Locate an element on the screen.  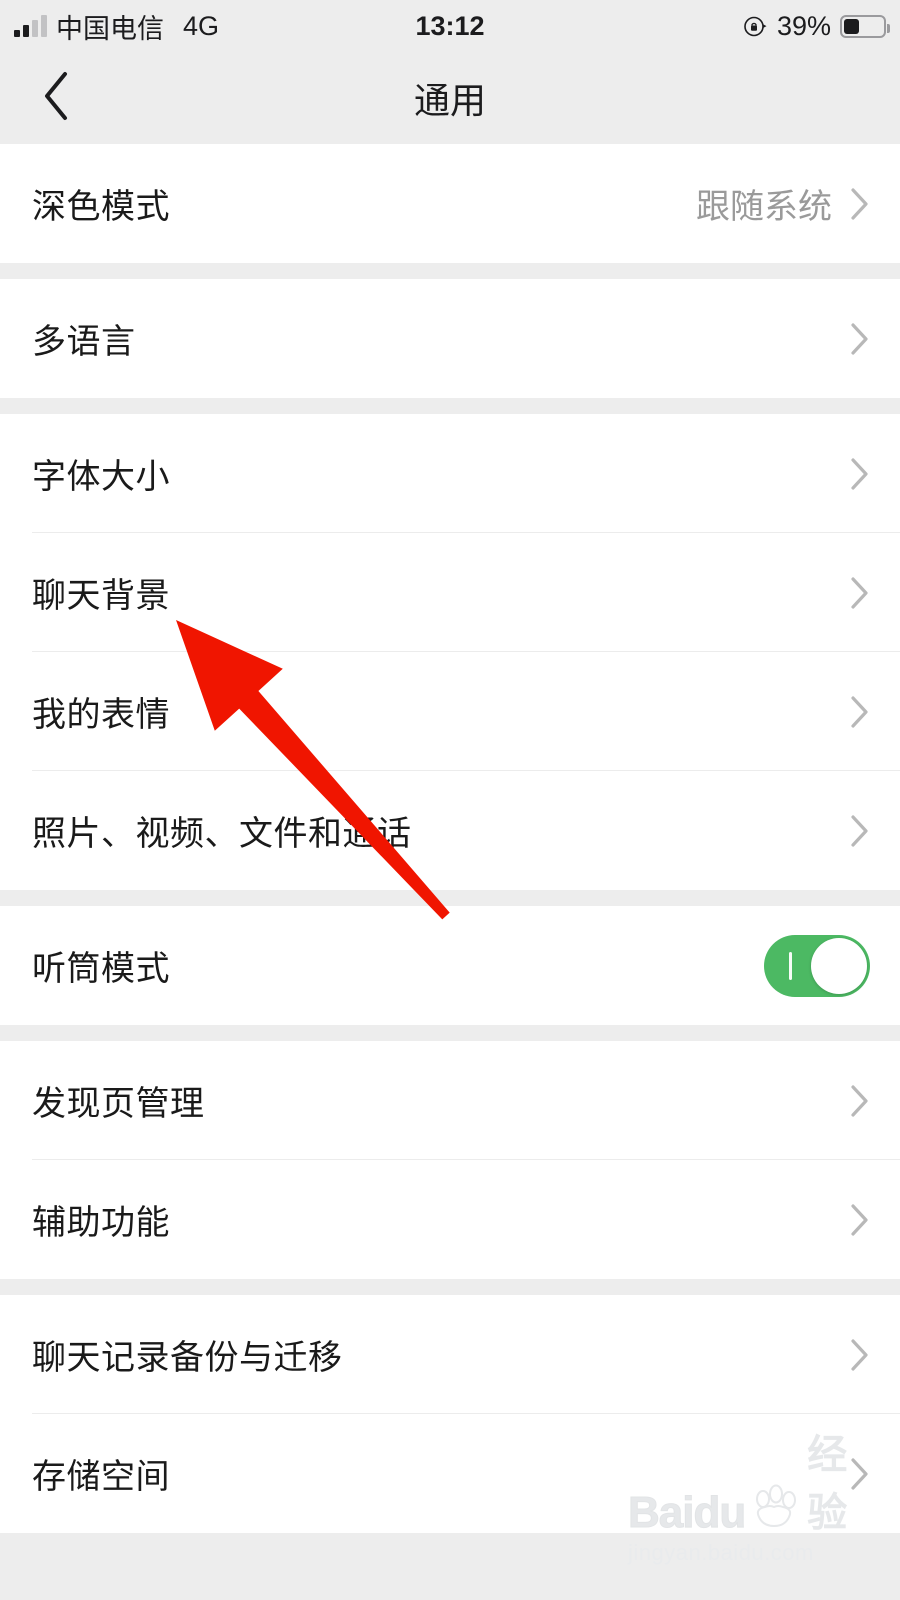
settings-toggle is located at coordinates (817, 965).